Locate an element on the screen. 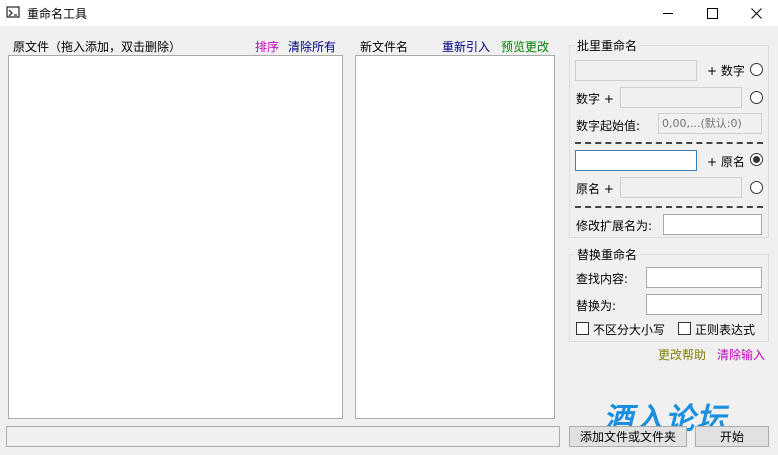 Image resolution: width=778 pixels, height=455 pixels. change-extension-label: 修改扩展名为: is located at coordinates (614, 226).